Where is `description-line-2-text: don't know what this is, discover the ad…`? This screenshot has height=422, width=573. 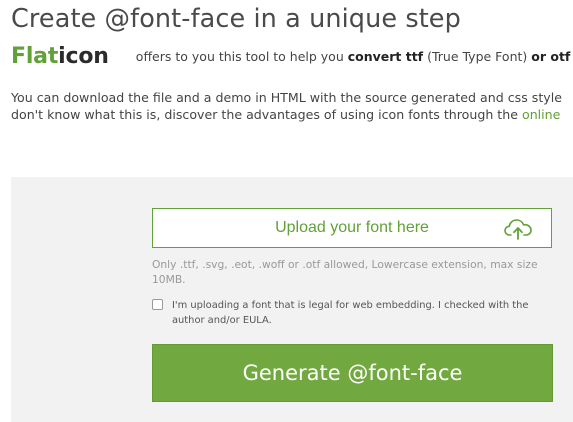 description-line-2-text: don't know what this is, discover the ad… is located at coordinates (266, 114).